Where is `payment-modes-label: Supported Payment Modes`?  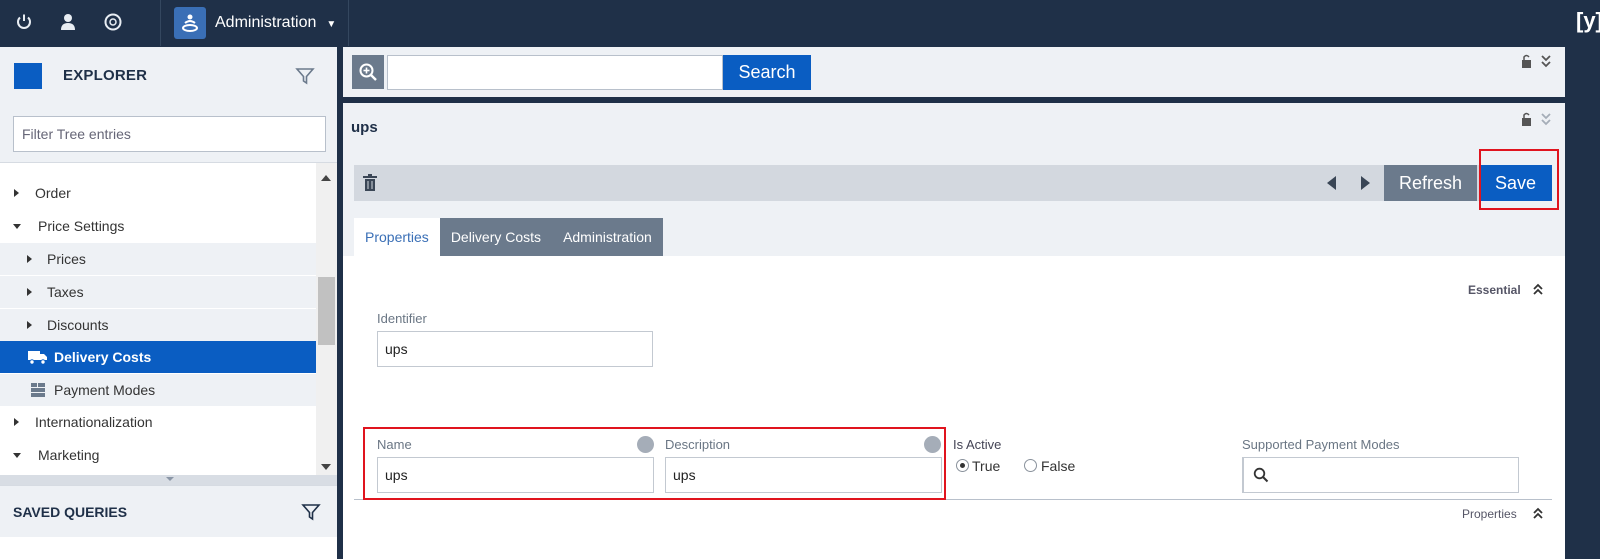 payment-modes-label: Supported Payment Modes is located at coordinates (1321, 444).